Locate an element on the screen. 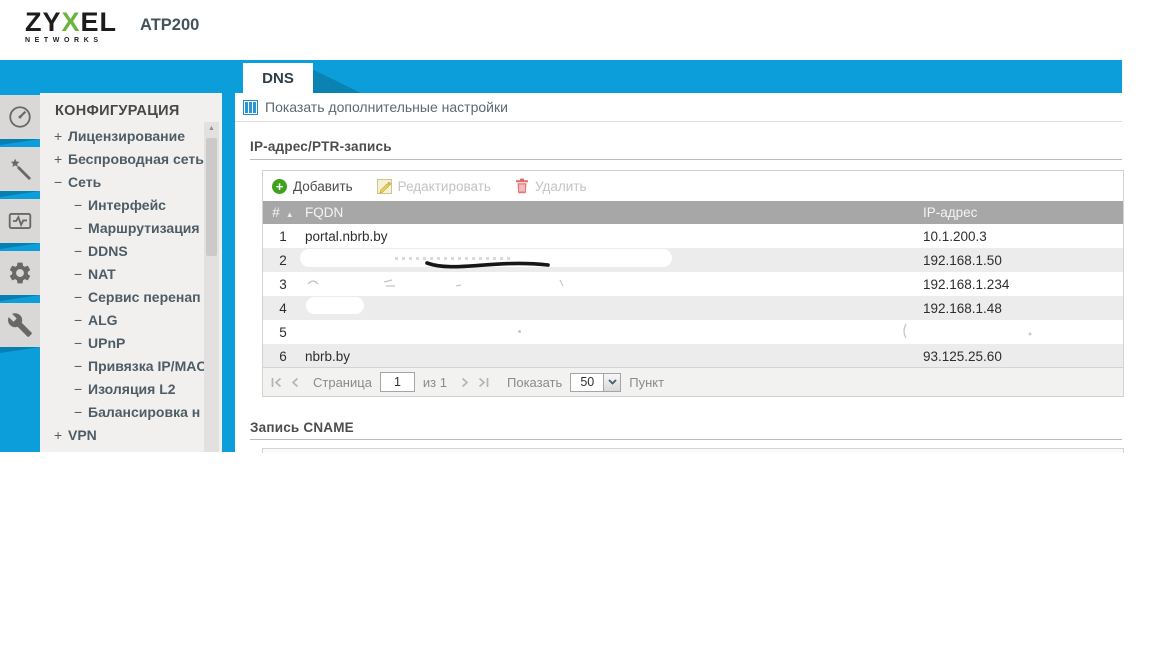  ptr-toolbar: + Добавить Редактировать Удалить is located at coordinates (693, 186).